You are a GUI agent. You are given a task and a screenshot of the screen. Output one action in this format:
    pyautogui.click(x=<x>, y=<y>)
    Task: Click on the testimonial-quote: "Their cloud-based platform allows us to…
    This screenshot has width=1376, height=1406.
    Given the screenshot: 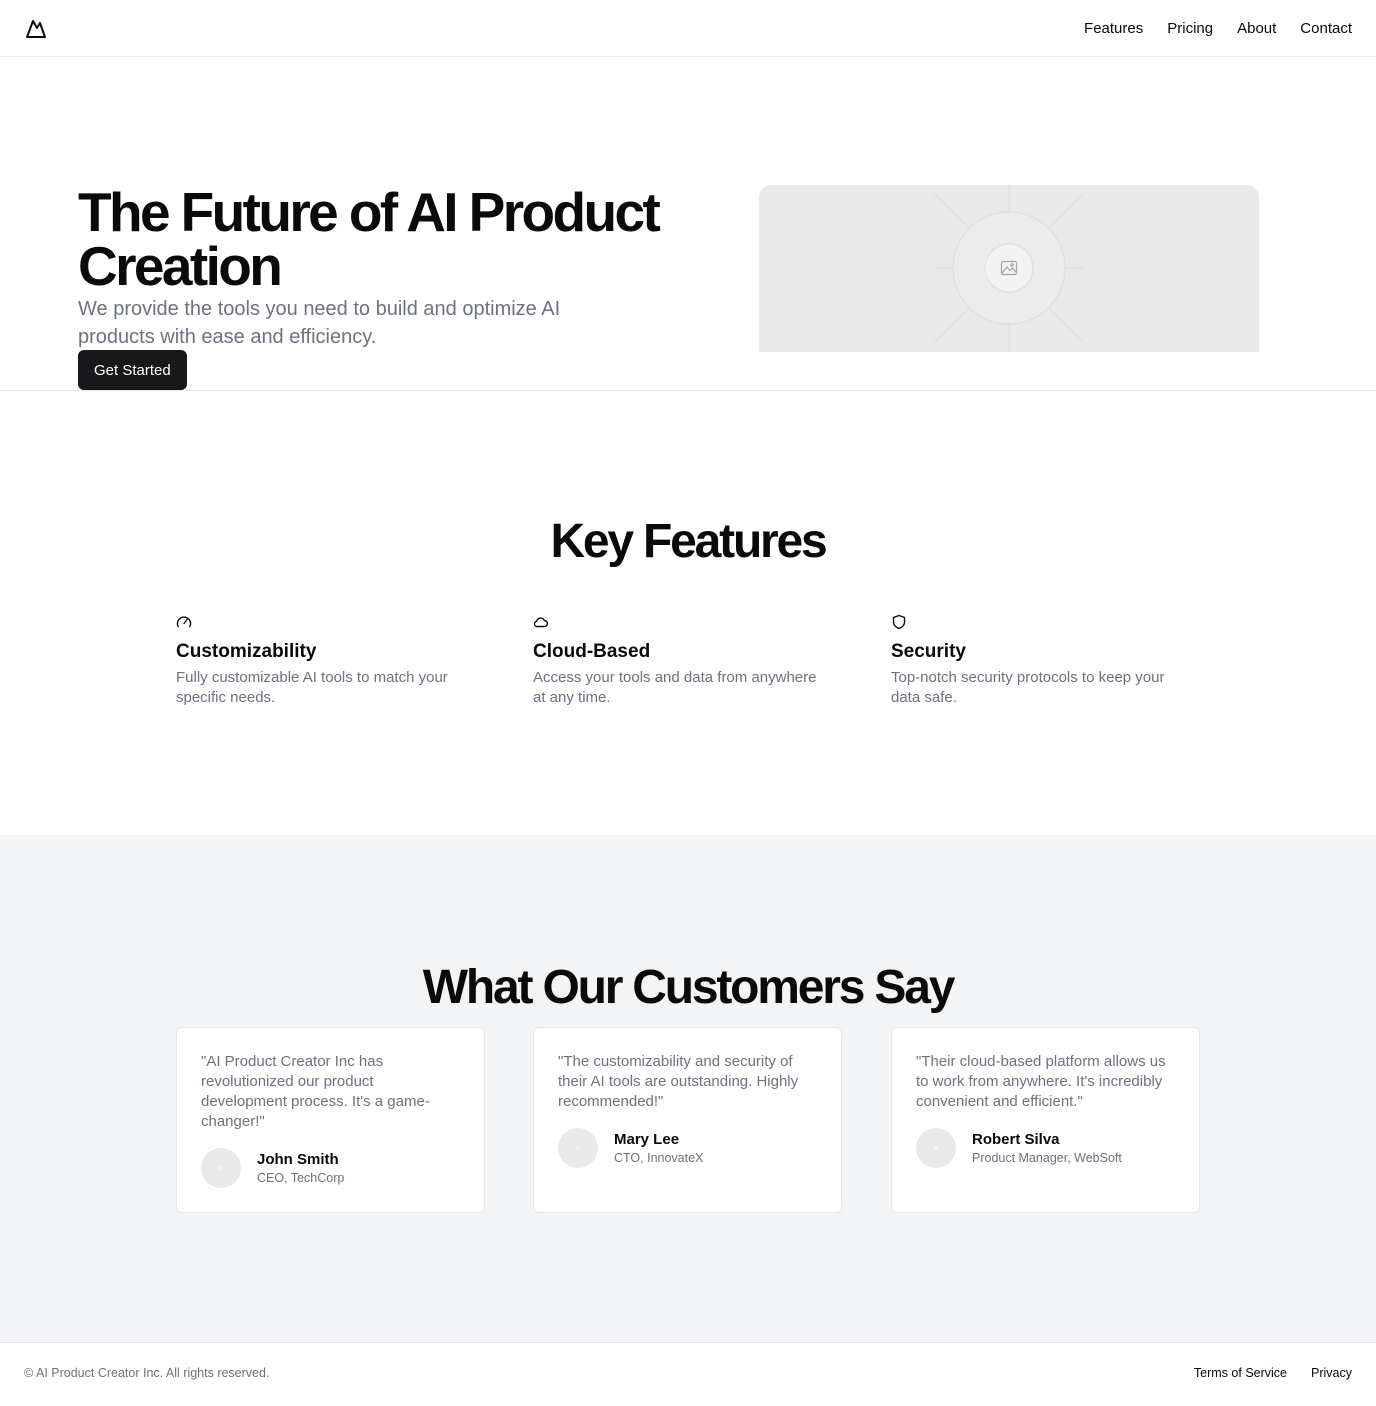 What is the action you would take?
    pyautogui.click(x=1041, y=1081)
    